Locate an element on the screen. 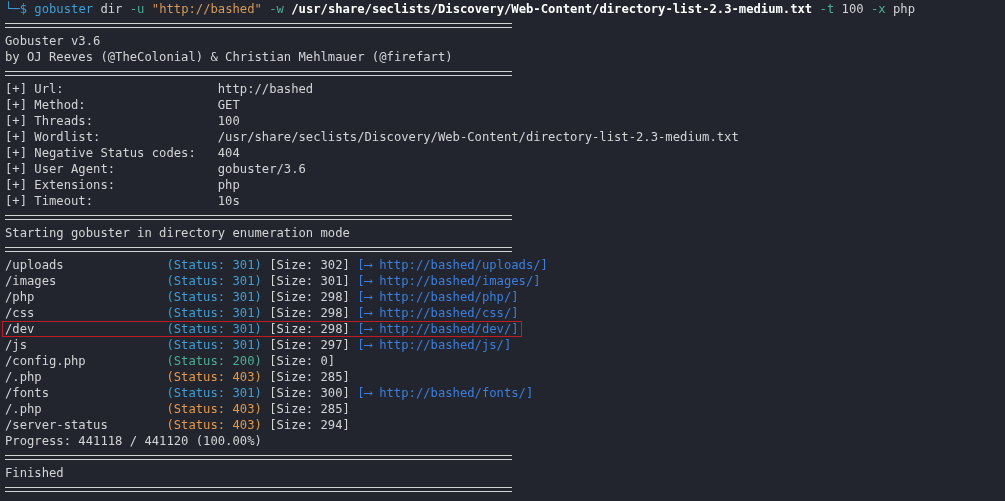 The width and height of the screenshot is (1005, 501). config-label: [+] Url: is located at coordinates (35, 89).